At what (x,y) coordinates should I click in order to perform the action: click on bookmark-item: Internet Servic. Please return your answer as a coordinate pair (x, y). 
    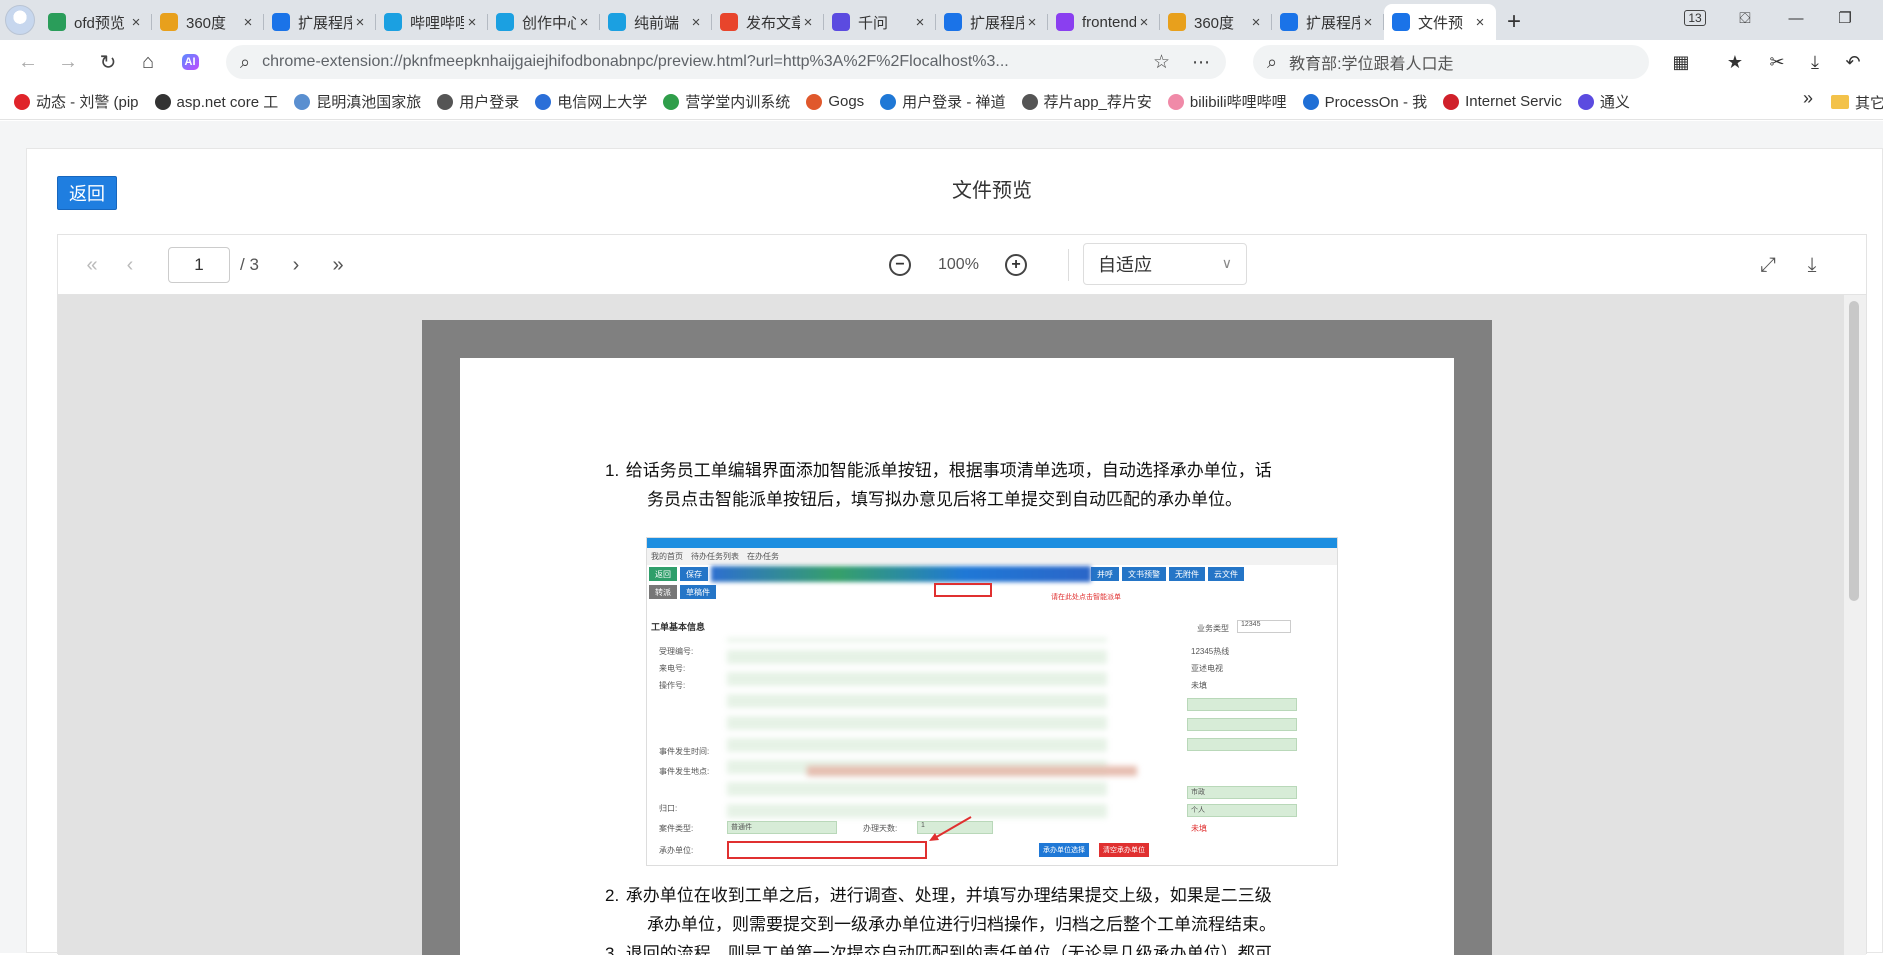
    Looking at the image, I should click on (1502, 101).